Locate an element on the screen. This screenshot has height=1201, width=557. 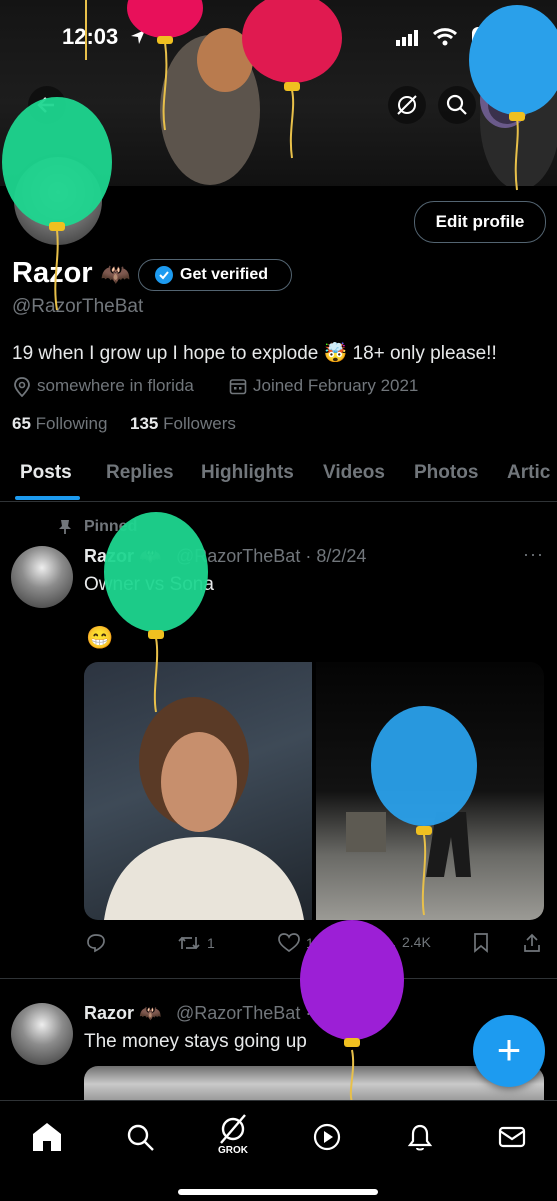
get-verified-label: Get verified is located at coordinates (224, 274).